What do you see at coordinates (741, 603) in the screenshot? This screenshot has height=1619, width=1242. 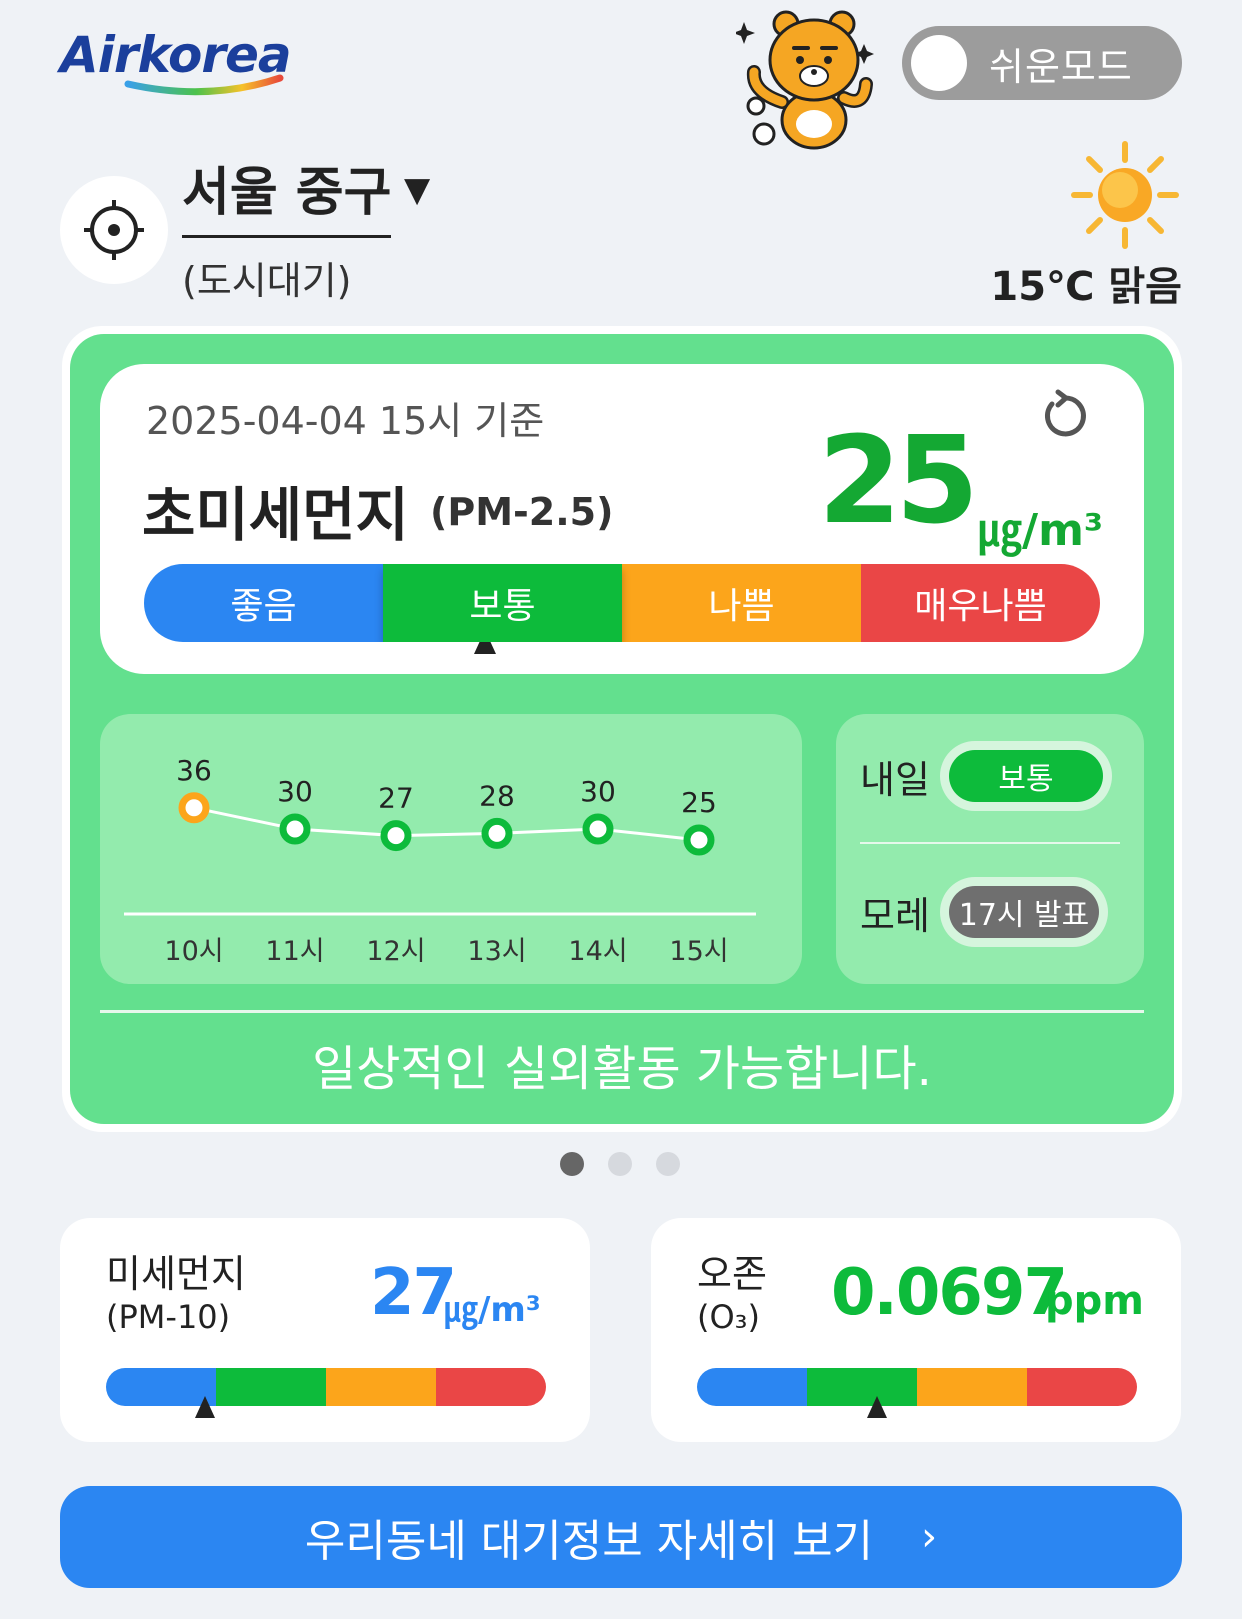 I see `grade-bad: 나쁨` at bounding box center [741, 603].